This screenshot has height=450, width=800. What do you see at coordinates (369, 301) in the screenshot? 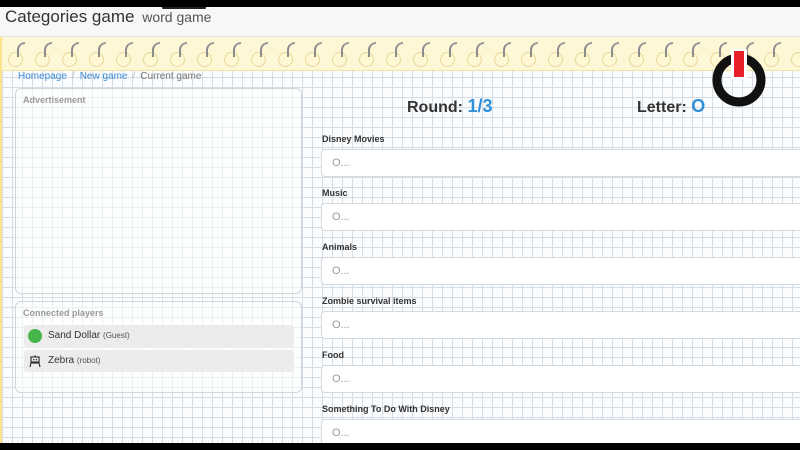
I see `category-label-zombie-survival-items: Zombie survival items` at bounding box center [369, 301].